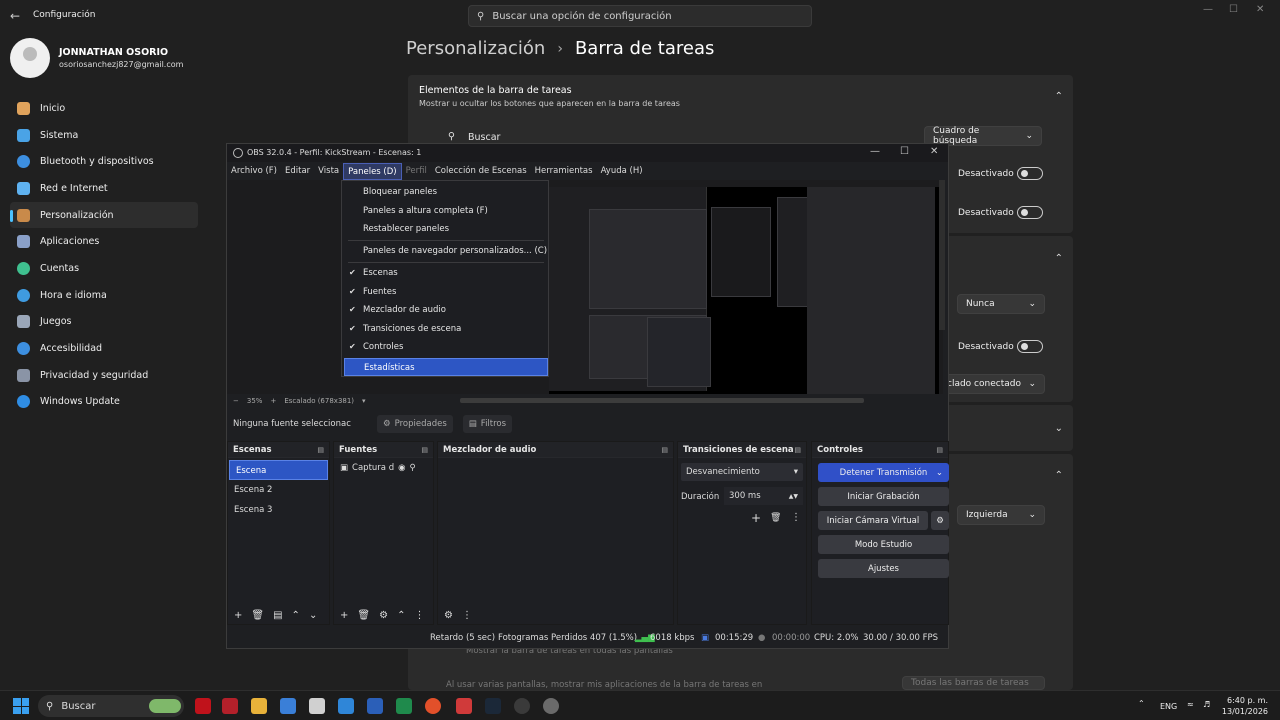 This screenshot has height=720, width=1280. I want to click on scaling-dropdown-icon: ▾, so click(364, 401).